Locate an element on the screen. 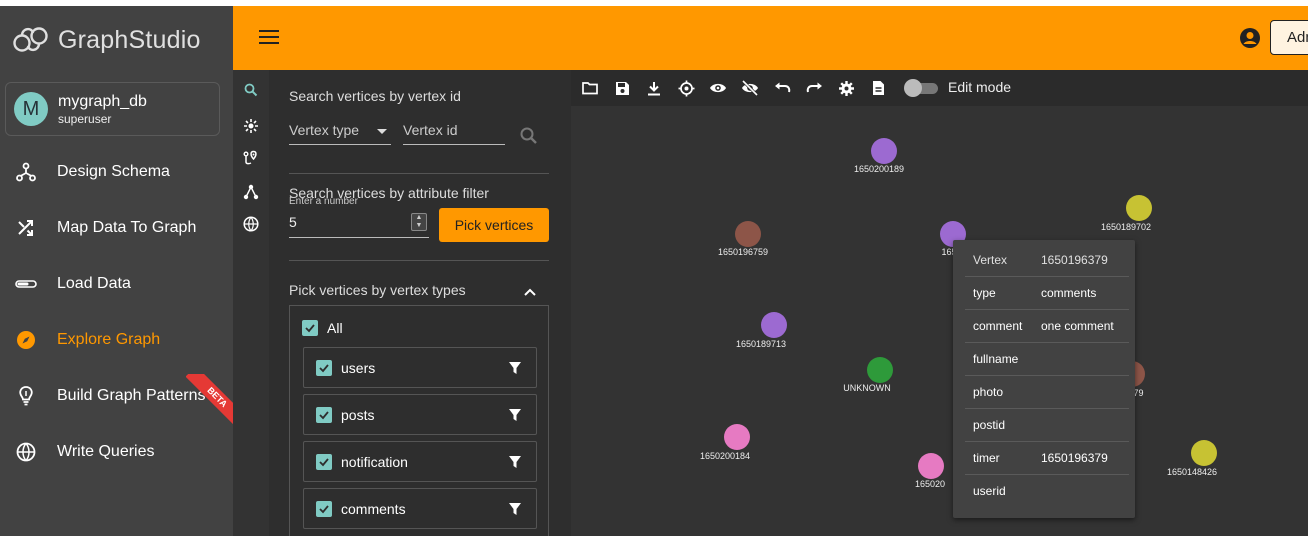 This screenshot has width=1308, height=536. tooltip-row: userid is located at coordinates (1047, 491).